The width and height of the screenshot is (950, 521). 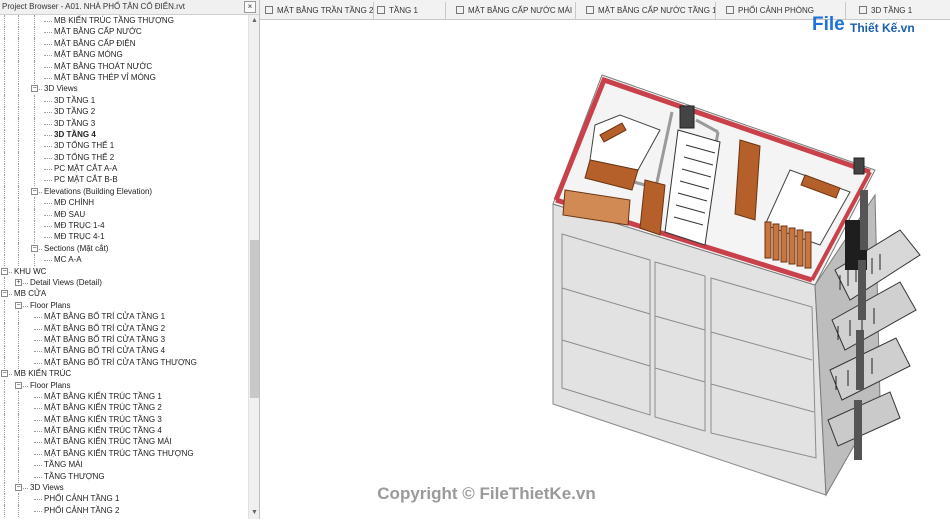 I want to click on tree-view-item: PC MẶT CẮT B-B, so click(x=124, y=180).